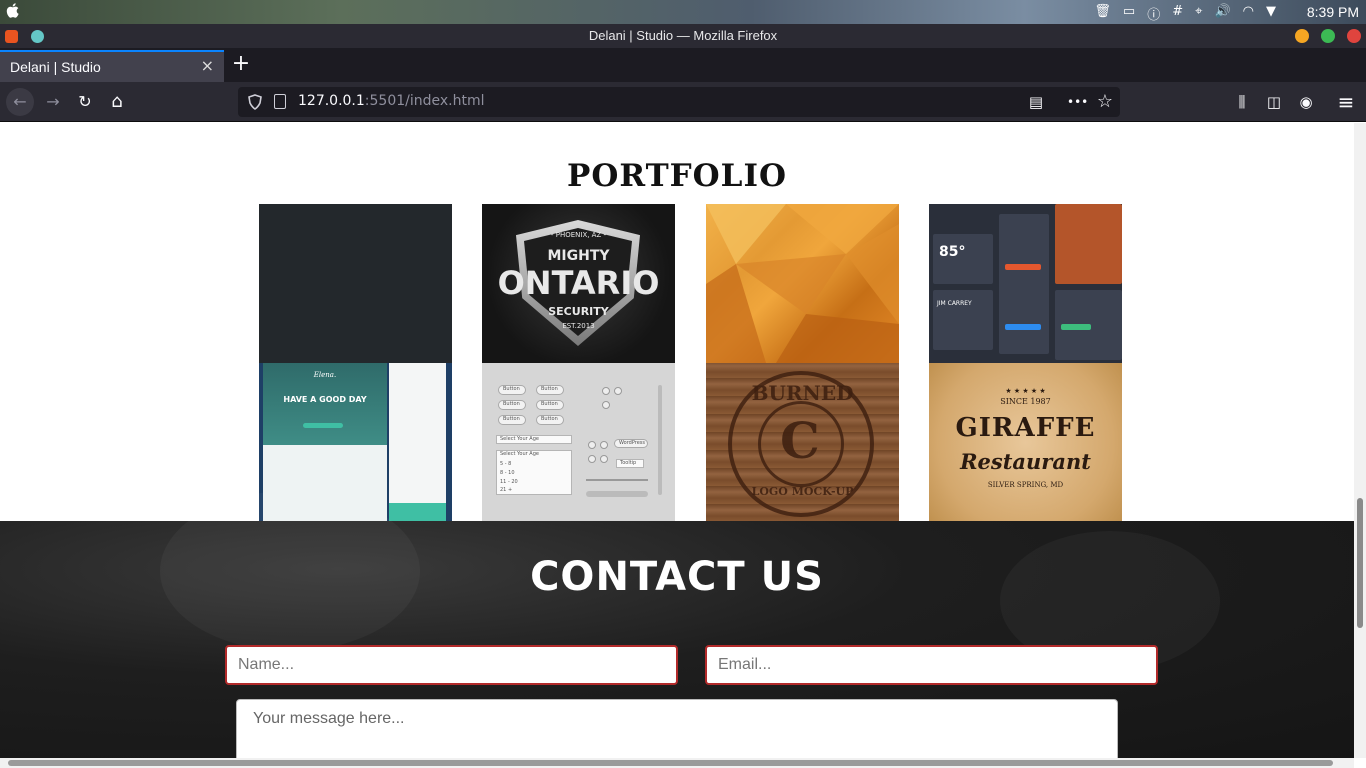 The image size is (1366, 768). Describe the element at coordinates (1306, 102) in the screenshot. I see `account-icon: ◉` at that location.